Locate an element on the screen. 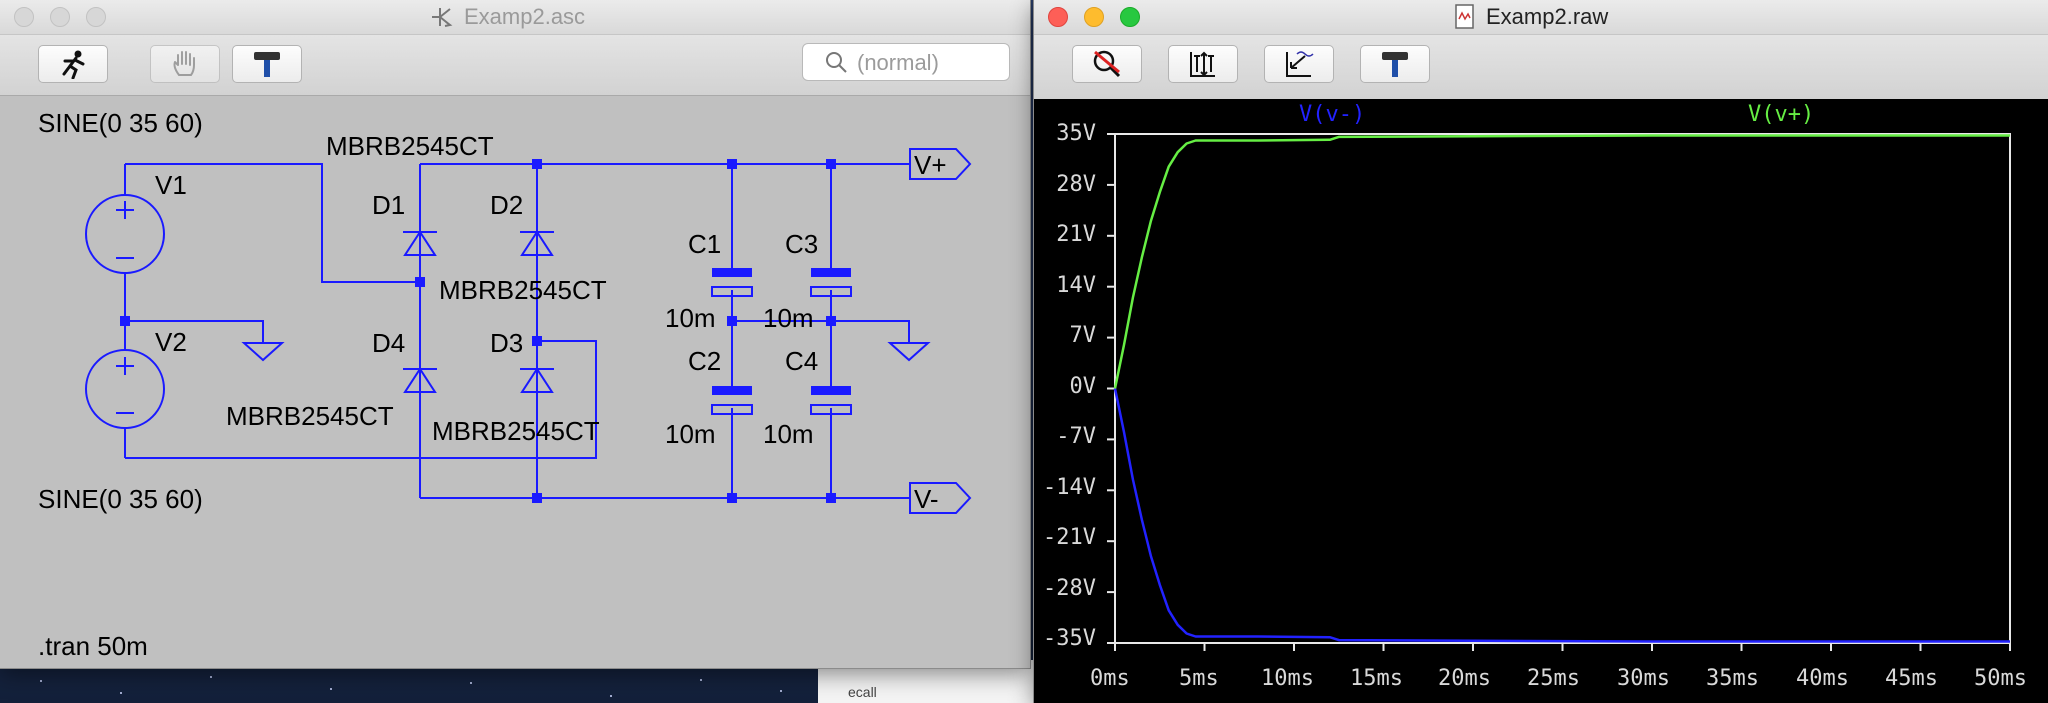 Image resolution: width=2048 pixels, height=703 pixels. halt-hand-icon is located at coordinates (184, 63).